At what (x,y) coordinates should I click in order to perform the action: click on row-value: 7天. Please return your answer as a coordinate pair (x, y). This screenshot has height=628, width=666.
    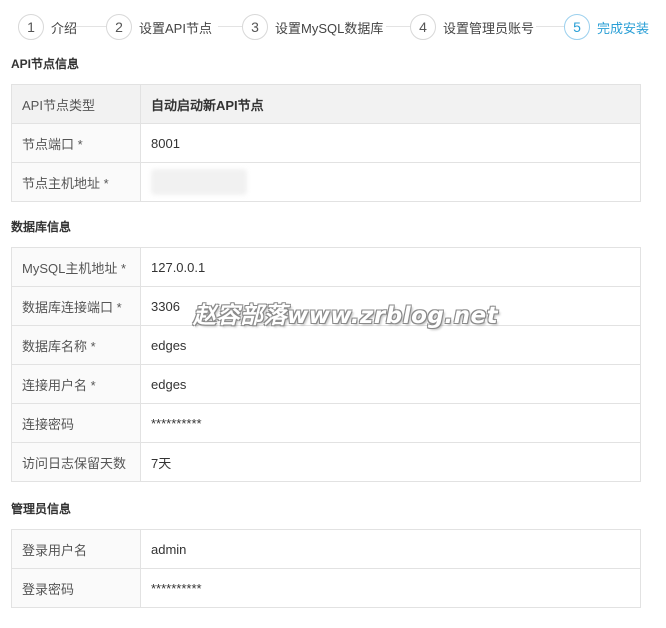
    Looking at the image, I should click on (390, 462).